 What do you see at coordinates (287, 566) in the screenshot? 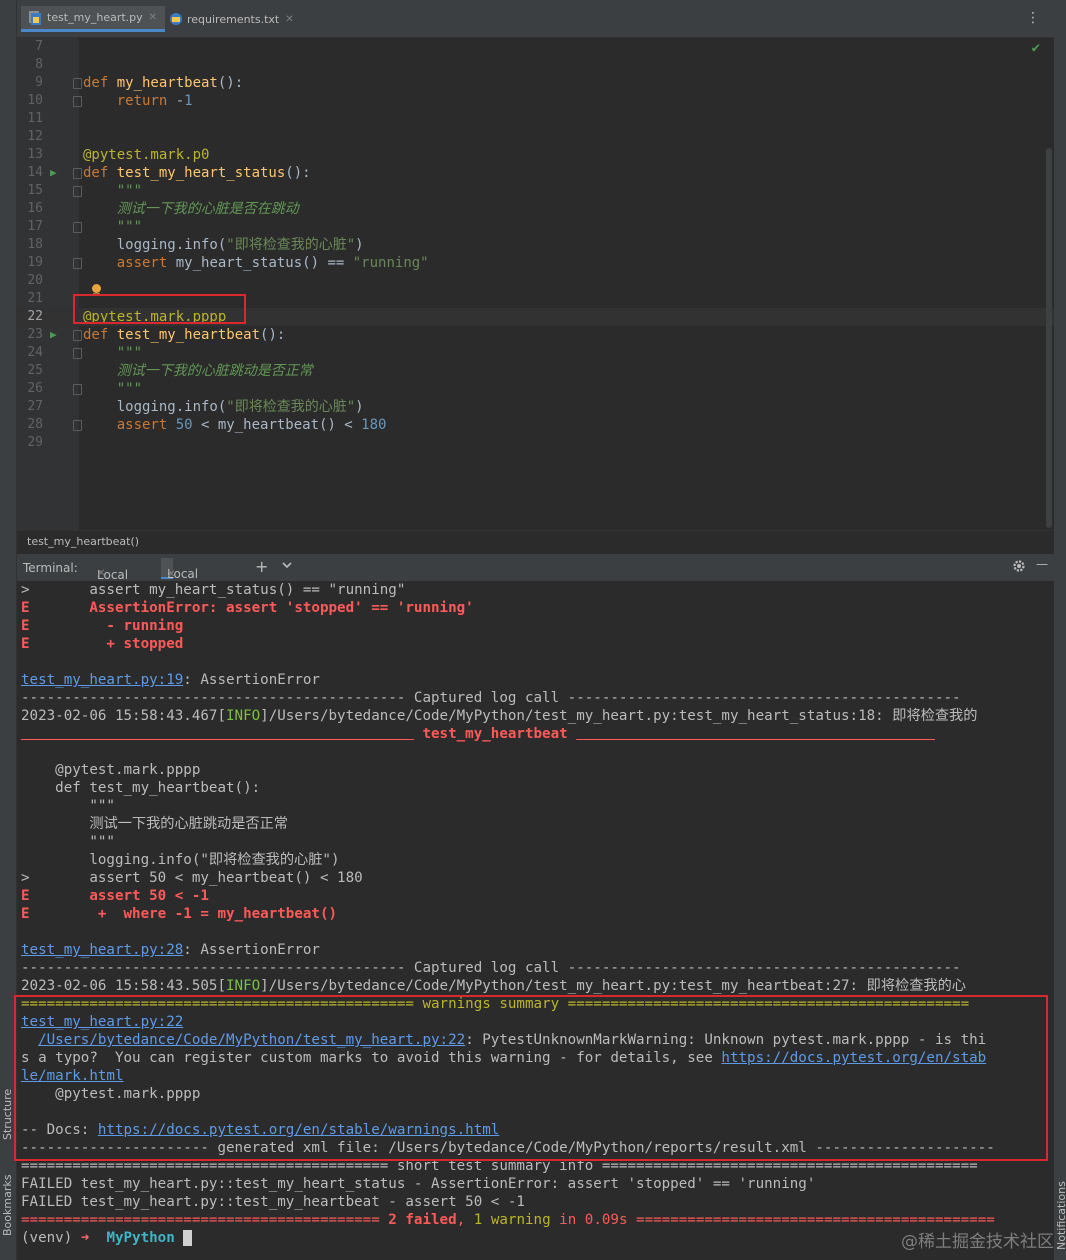
I see `chevron-down-icon` at bounding box center [287, 566].